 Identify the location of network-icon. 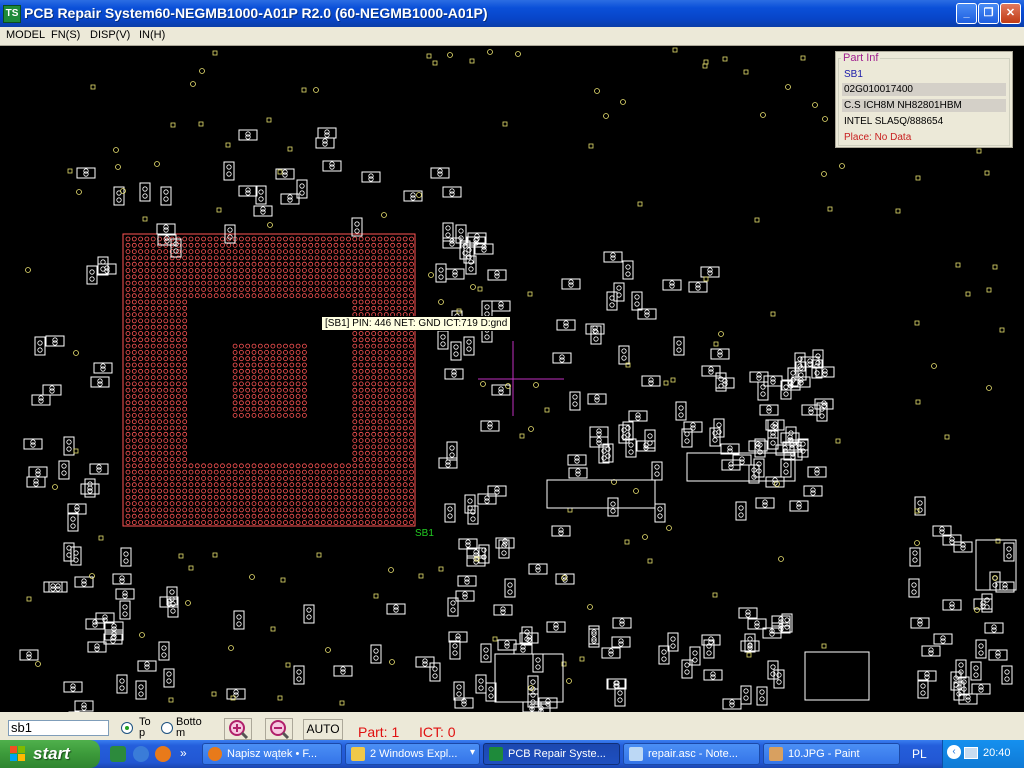
(971, 753).